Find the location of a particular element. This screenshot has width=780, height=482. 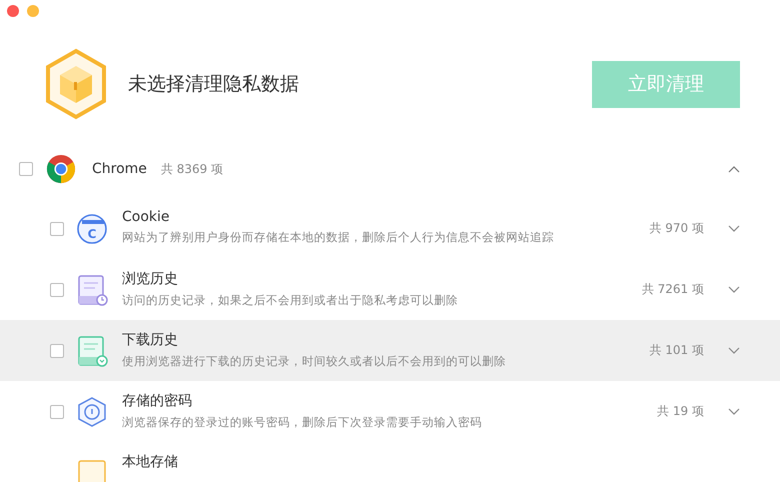

item-count: 共 19 项 is located at coordinates (680, 411).